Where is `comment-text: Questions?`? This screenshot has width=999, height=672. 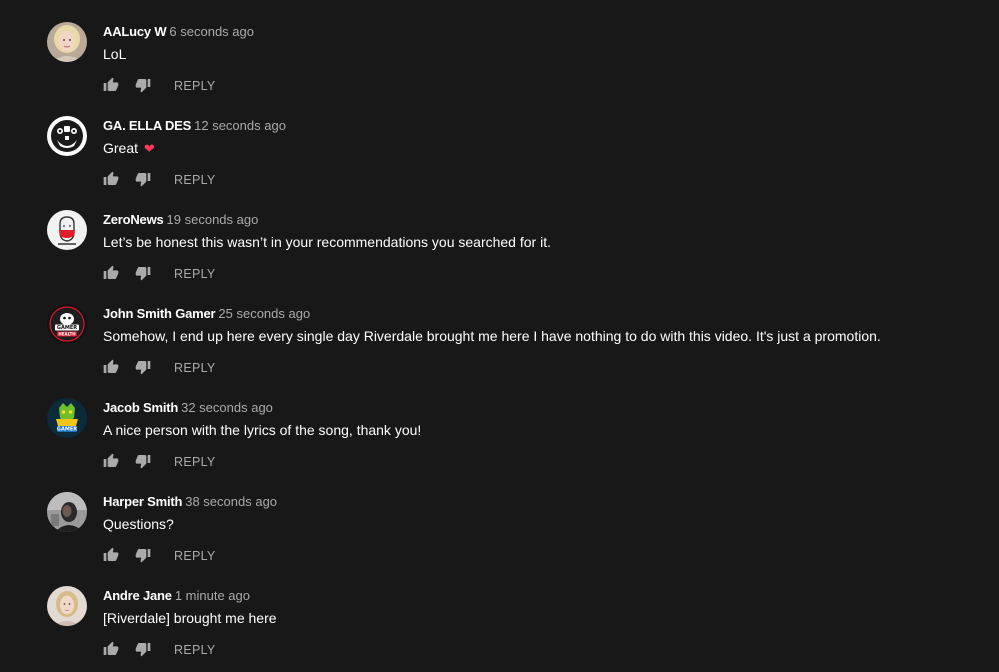
comment-text: Questions? is located at coordinates (138, 524).